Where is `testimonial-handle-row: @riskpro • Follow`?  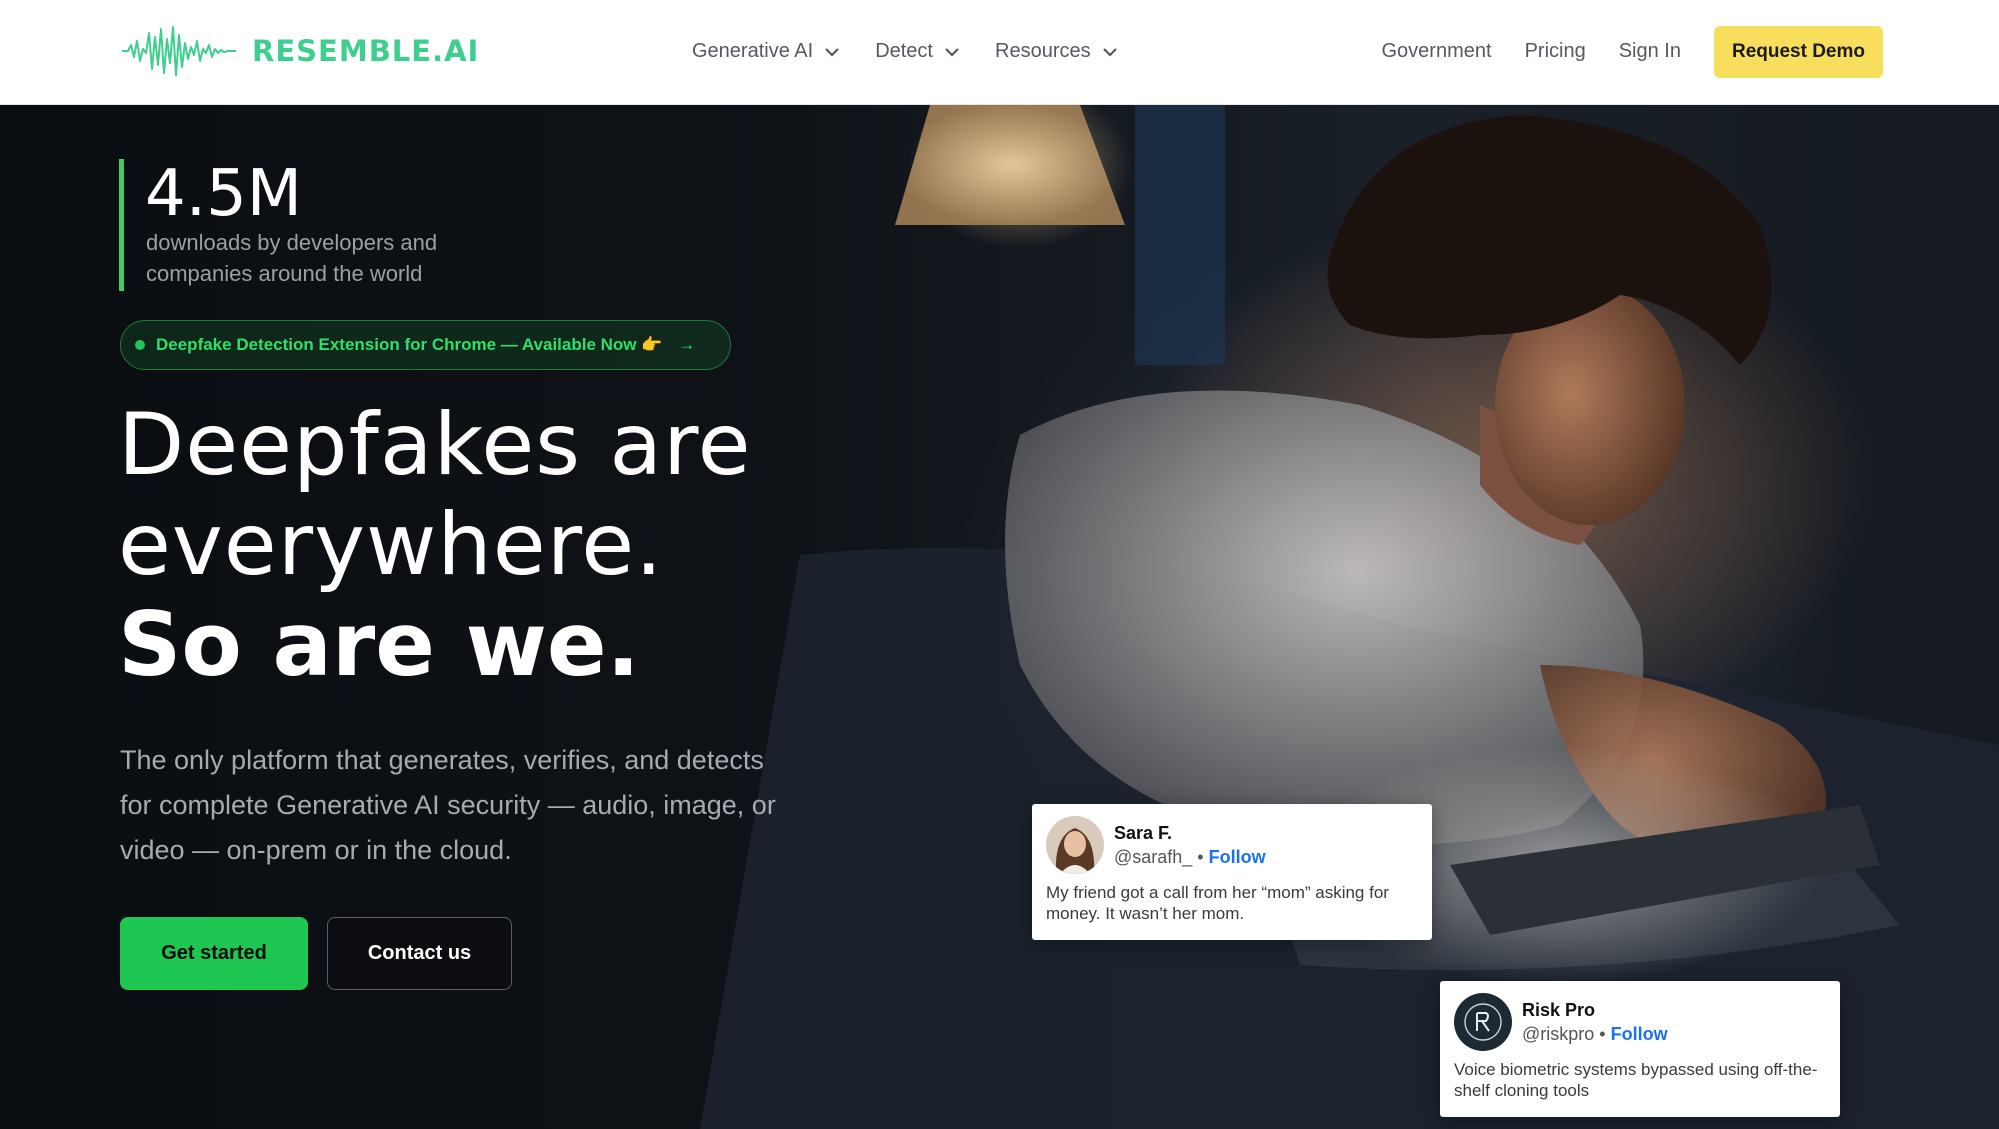
testimonial-handle-row: @riskpro • Follow is located at coordinates (1595, 1034).